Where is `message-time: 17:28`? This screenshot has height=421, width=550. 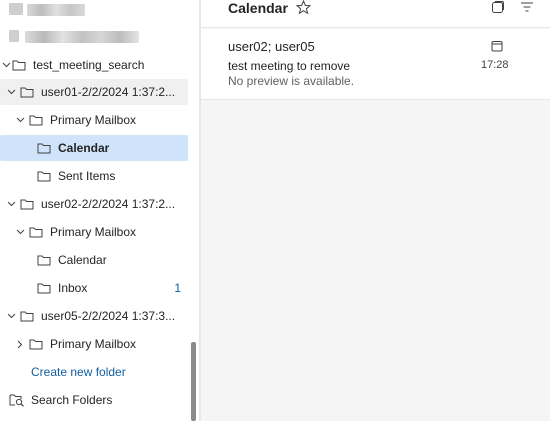 message-time: 17:28 is located at coordinates (495, 65).